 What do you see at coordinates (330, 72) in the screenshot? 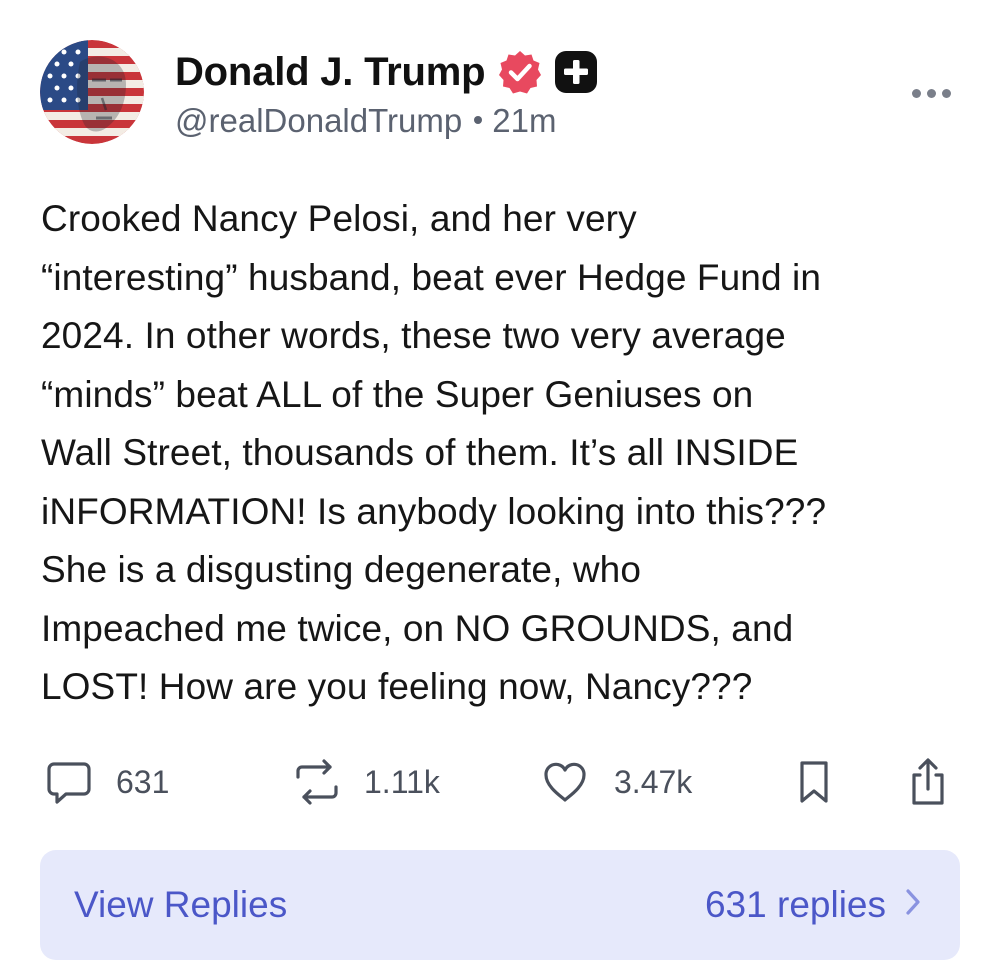
I see `author-display-name: Donald J. Trump` at bounding box center [330, 72].